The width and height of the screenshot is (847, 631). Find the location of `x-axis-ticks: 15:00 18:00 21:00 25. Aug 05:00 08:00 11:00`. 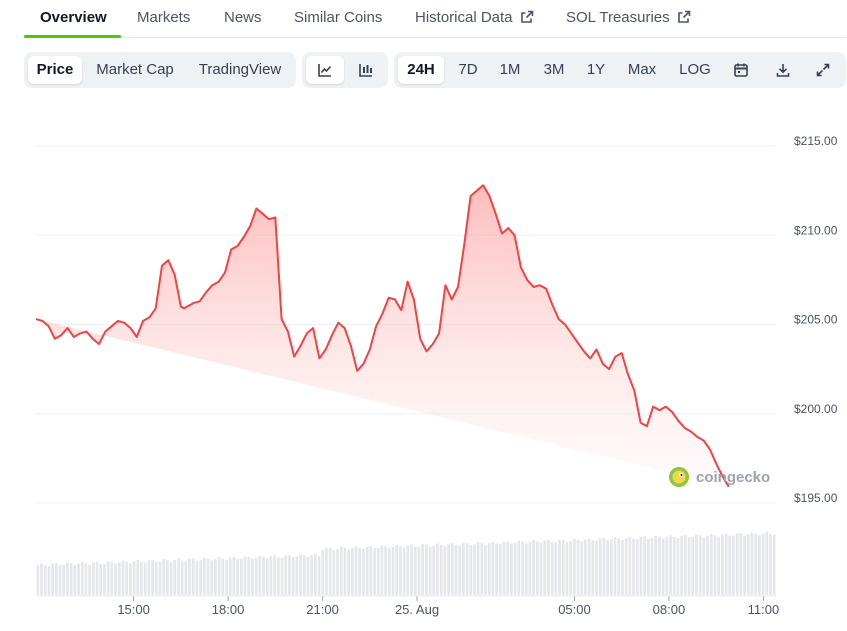

x-axis-ticks: 15:00 18:00 21:00 25. Aug 05:00 08:00 11:00 is located at coordinates (408, 606).